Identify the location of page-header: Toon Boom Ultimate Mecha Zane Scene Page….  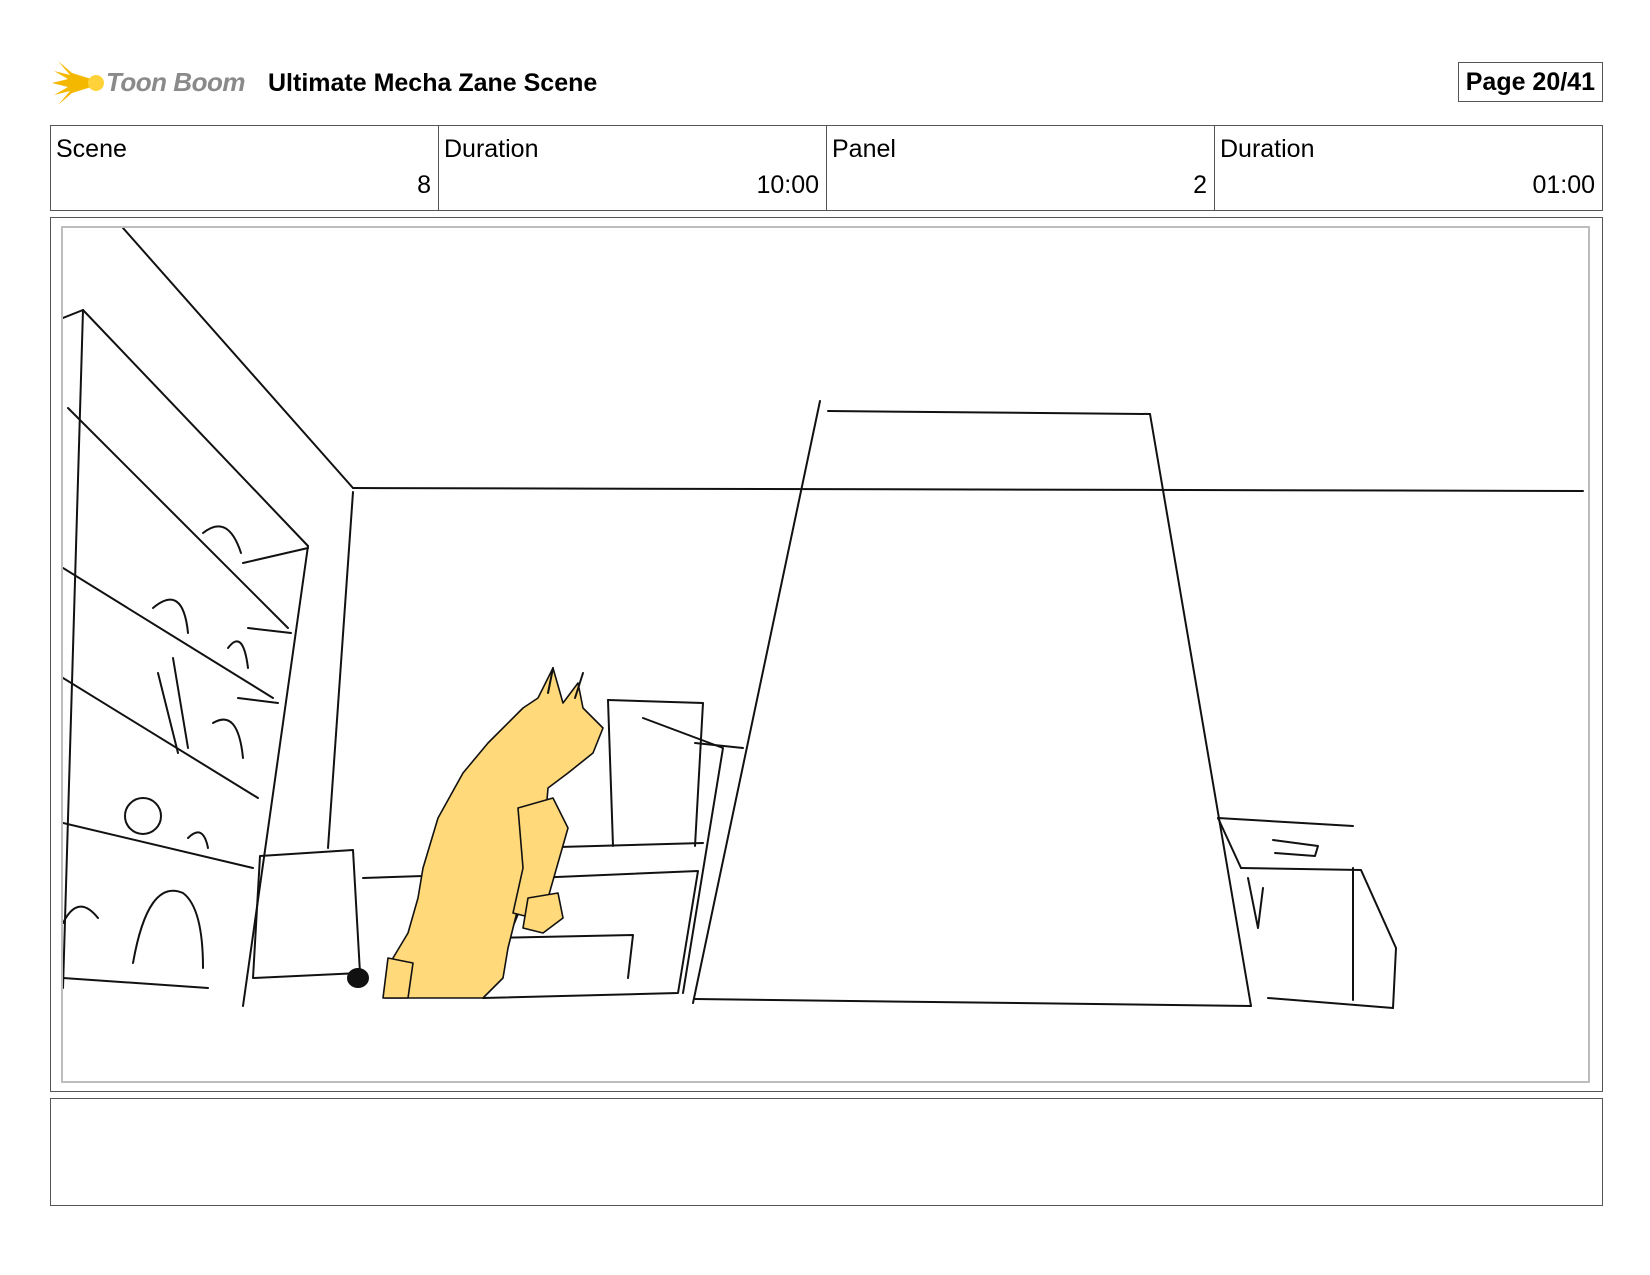
(826, 82).